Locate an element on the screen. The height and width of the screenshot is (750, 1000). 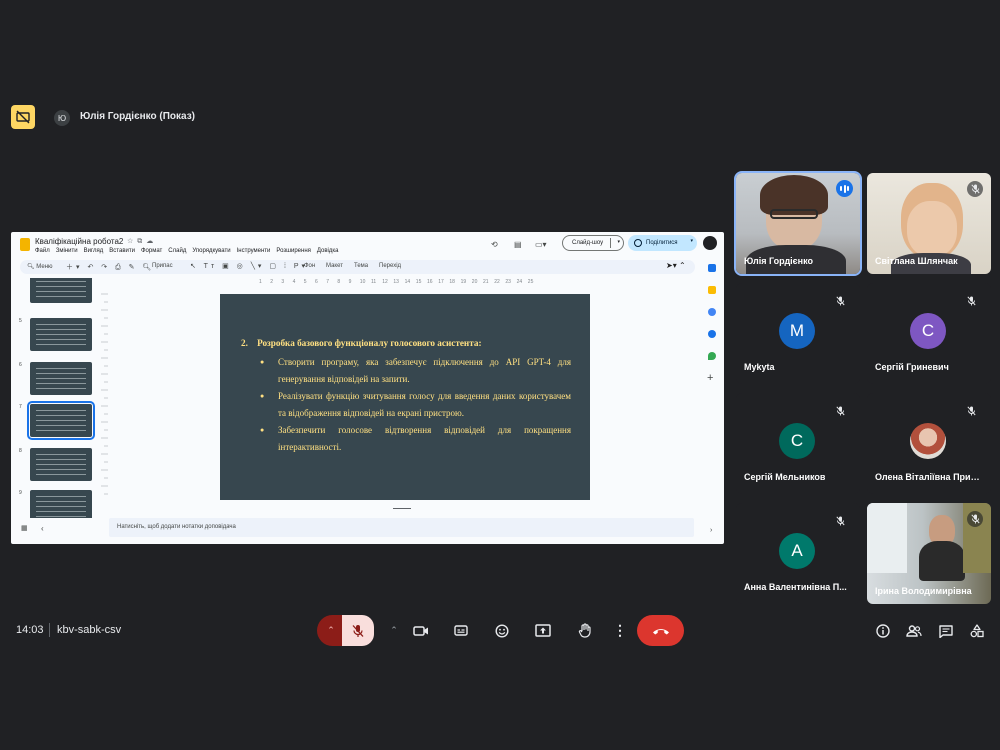
meeting-details-button is located at coordinates (883, 631).